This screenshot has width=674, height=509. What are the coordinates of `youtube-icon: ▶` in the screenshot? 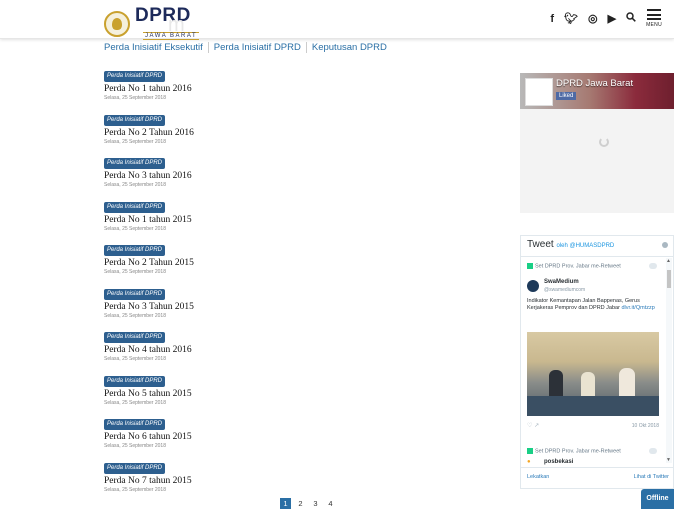 It's located at (612, 19).